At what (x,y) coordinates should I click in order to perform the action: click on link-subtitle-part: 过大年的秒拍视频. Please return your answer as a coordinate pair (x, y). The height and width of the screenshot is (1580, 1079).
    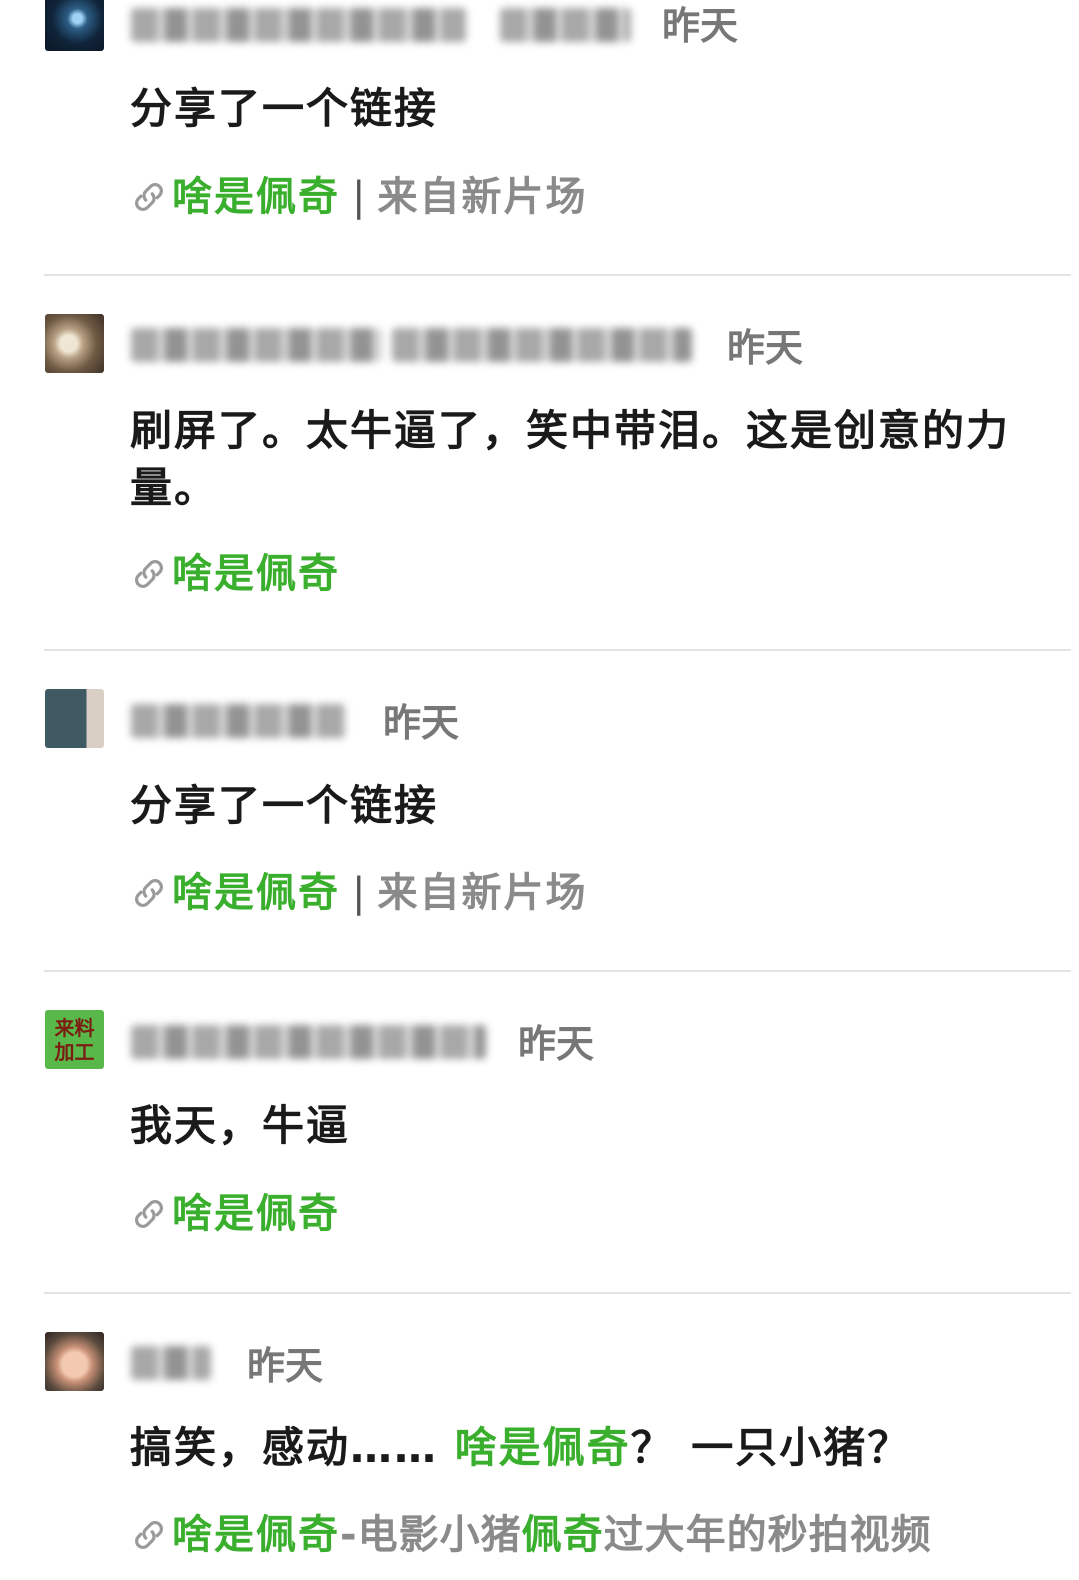
    Looking at the image, I should click on (767, 1535).